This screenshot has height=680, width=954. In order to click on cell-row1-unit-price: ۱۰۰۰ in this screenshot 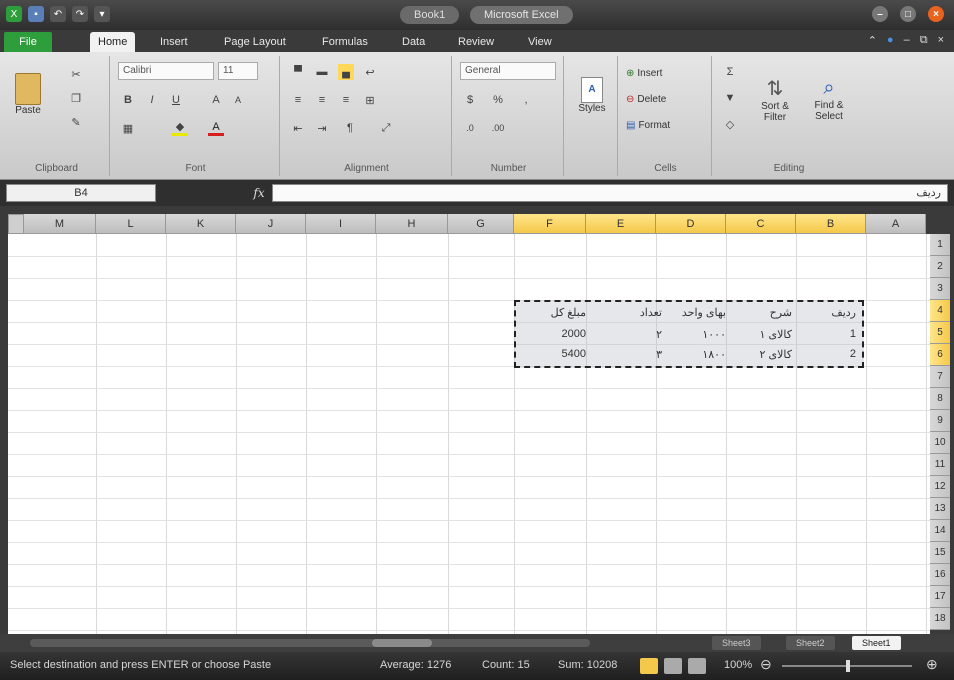, I will do `click(714, 334)`.